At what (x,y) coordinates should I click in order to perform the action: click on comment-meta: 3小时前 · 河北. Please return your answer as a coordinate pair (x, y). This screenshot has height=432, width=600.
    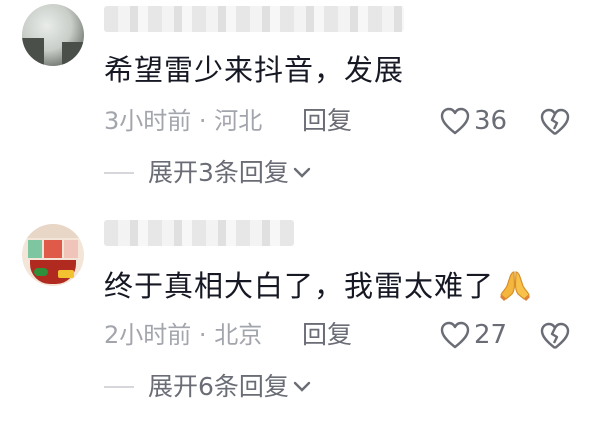
    Looking at the image, I should click on (183, 121).